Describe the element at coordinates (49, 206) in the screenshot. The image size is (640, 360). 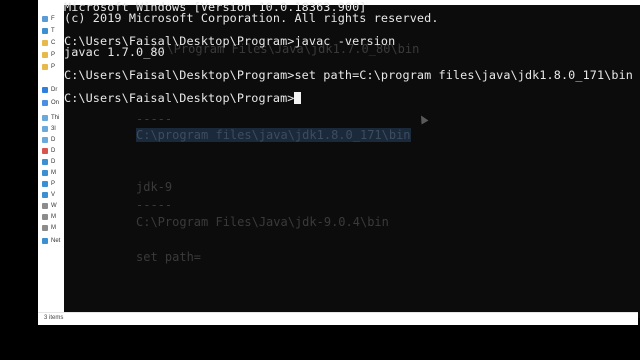
I see `nav-item: W` at that location.